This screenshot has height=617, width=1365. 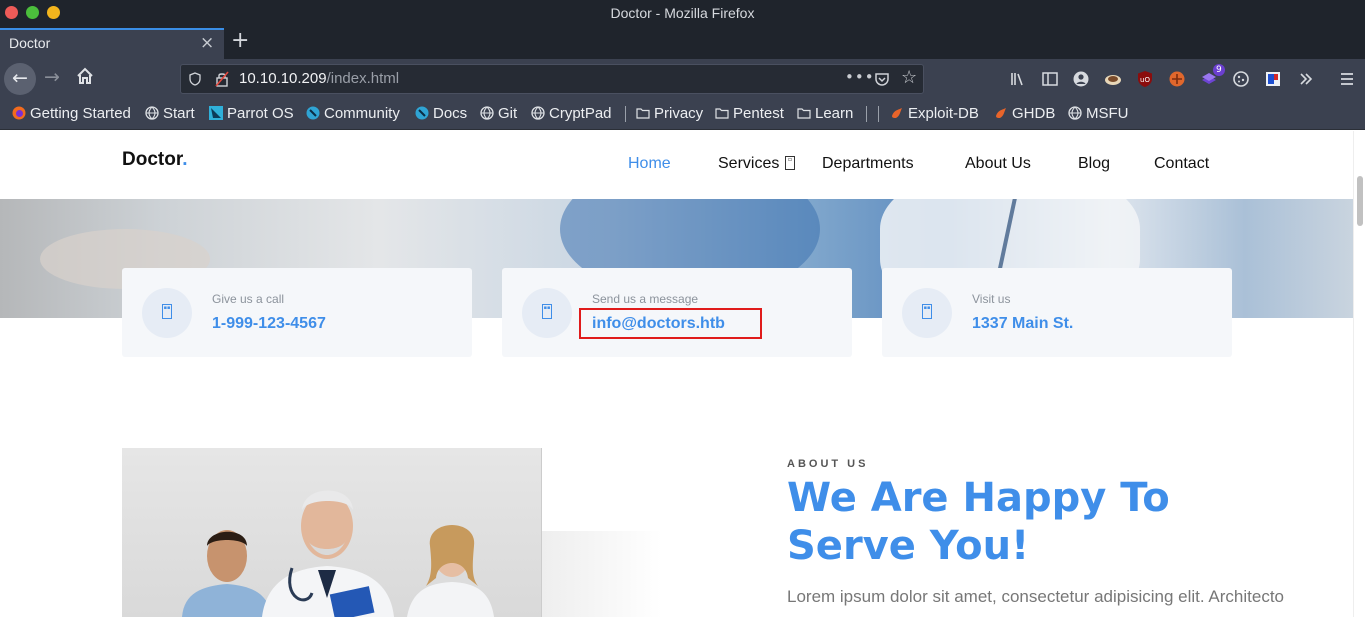 What do you see at coordinates (1018, 79) in the screenshot?
I see `library-icon` at bounding box center [1018, 79].